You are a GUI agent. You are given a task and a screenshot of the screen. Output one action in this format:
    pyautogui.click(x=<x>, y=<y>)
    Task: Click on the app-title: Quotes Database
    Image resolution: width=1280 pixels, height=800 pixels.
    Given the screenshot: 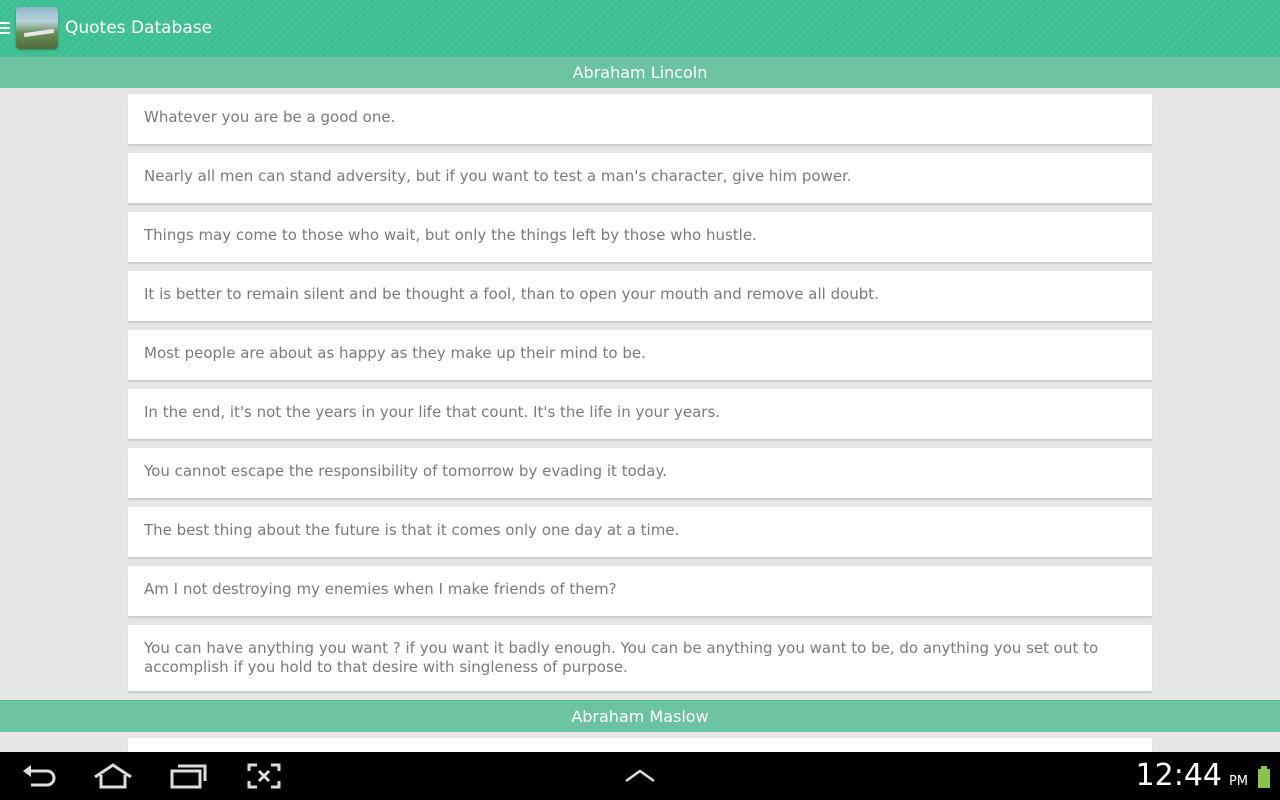 What is the action you would take?
    pyautogui.click(x=139, y=28)
    